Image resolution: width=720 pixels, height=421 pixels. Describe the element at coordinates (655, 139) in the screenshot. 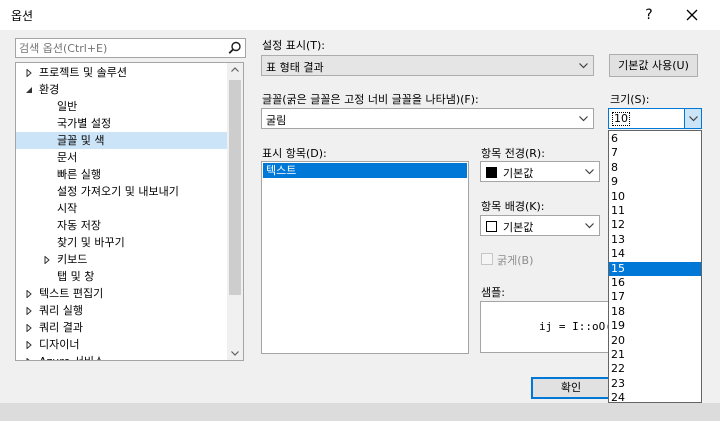

I see `size-option: 6` at that location.